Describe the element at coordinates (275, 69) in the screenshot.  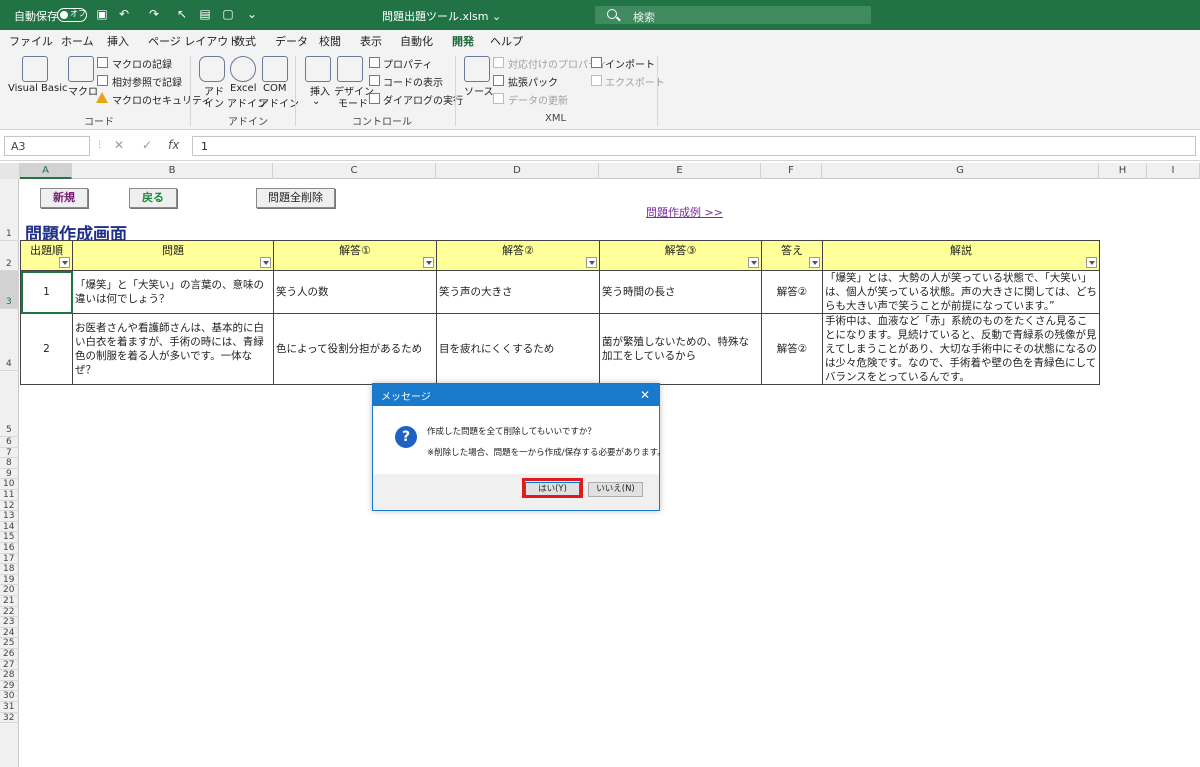
I see `com-addin-icon` at that location.